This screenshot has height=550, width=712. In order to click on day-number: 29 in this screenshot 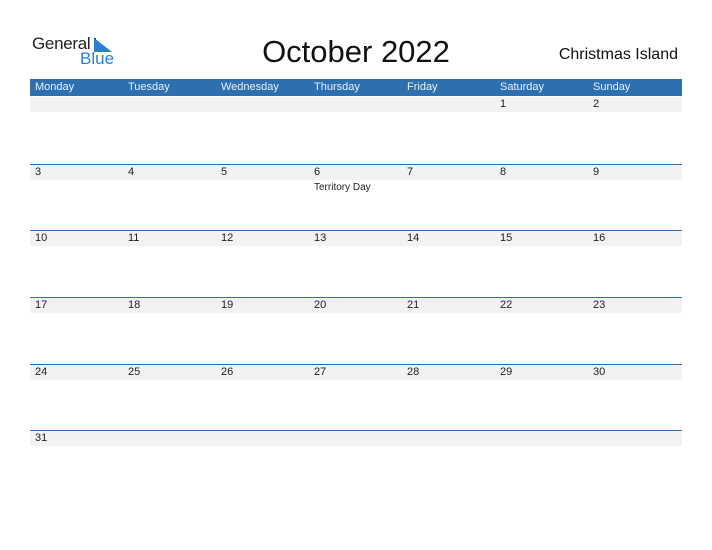, I will do `click(506, 372)`.